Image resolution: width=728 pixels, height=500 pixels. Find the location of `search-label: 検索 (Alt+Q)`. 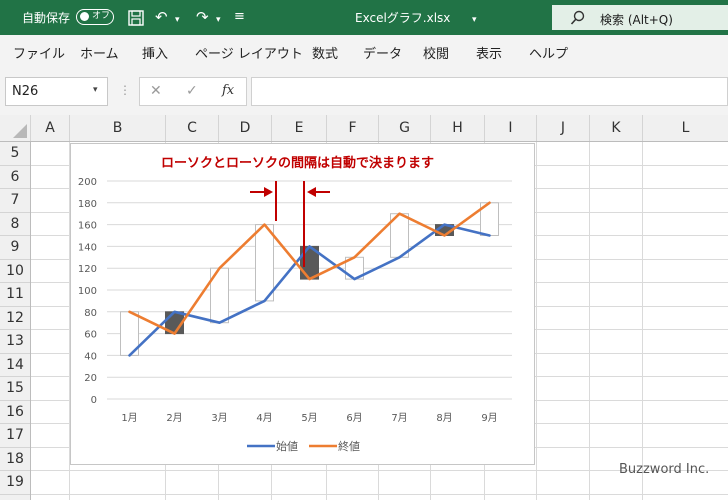

search-label: 検索 (Alt+Q) is located at coordinates (636, 20).